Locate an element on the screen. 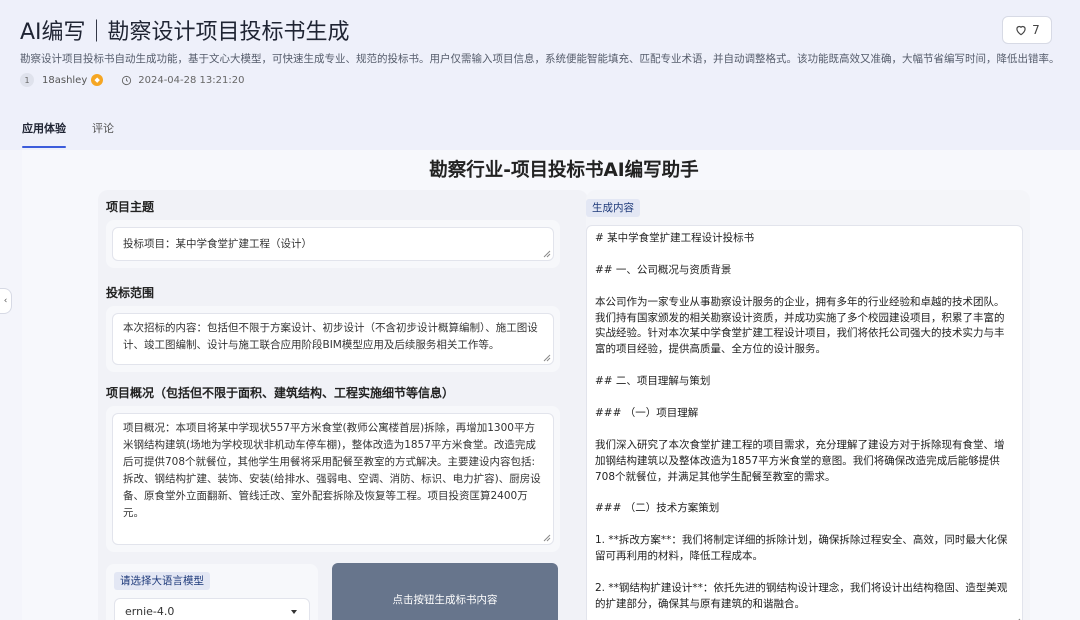 Image resolution: width=1080 pixels, height=620 pixels. sidebar-toggle-chevron-icon: ‹ is located at coordinates (6, 301).